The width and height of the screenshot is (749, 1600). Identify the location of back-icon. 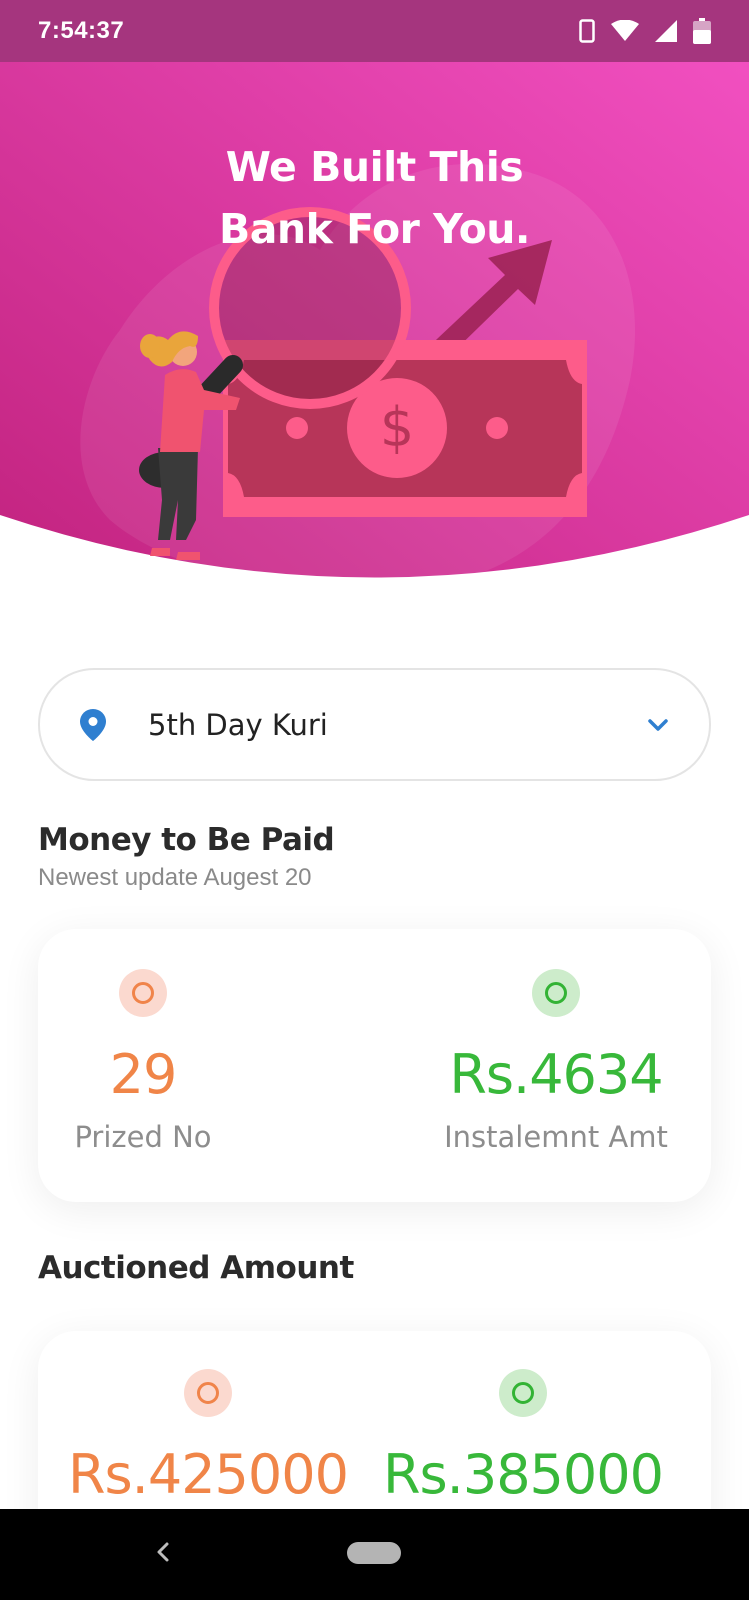
(163, 1552).